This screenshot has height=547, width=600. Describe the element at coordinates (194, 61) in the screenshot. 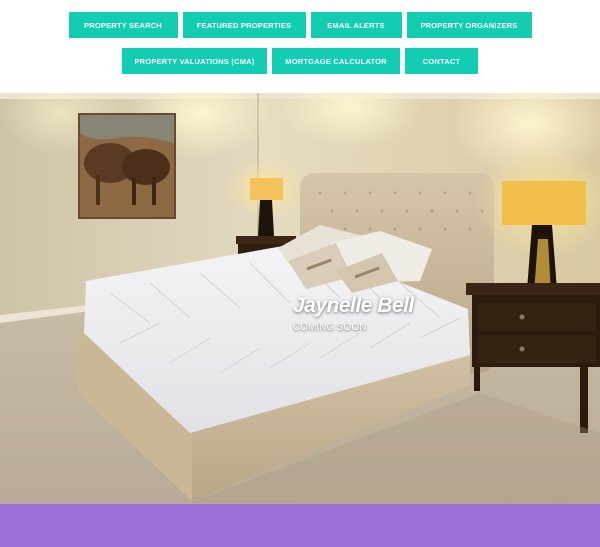

I see `nav-property-valuations-button: PROPERTY VALUATIONS (CMA)` at that location.